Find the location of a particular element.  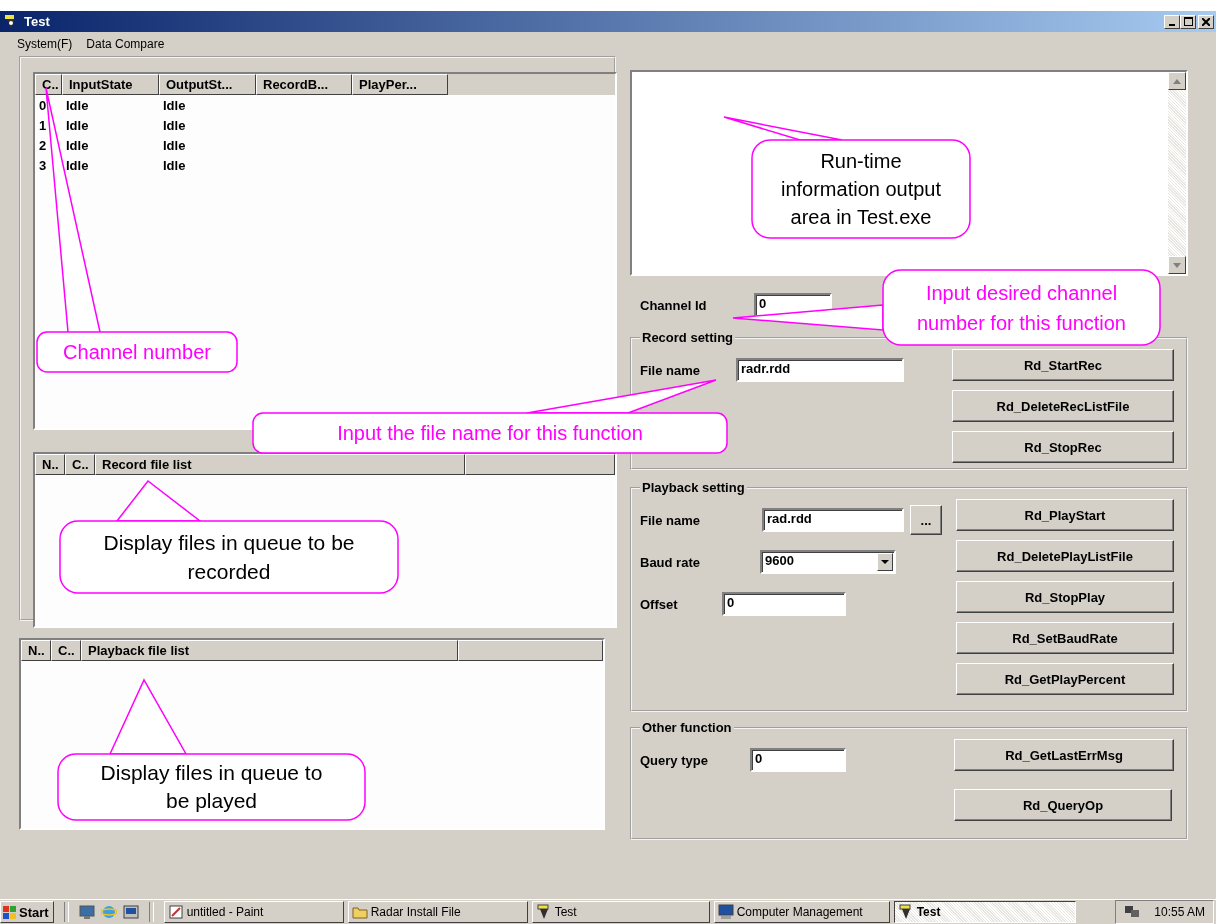

action-button: Rd_GetLastErrMsg is located at coordinates (1064, 755).